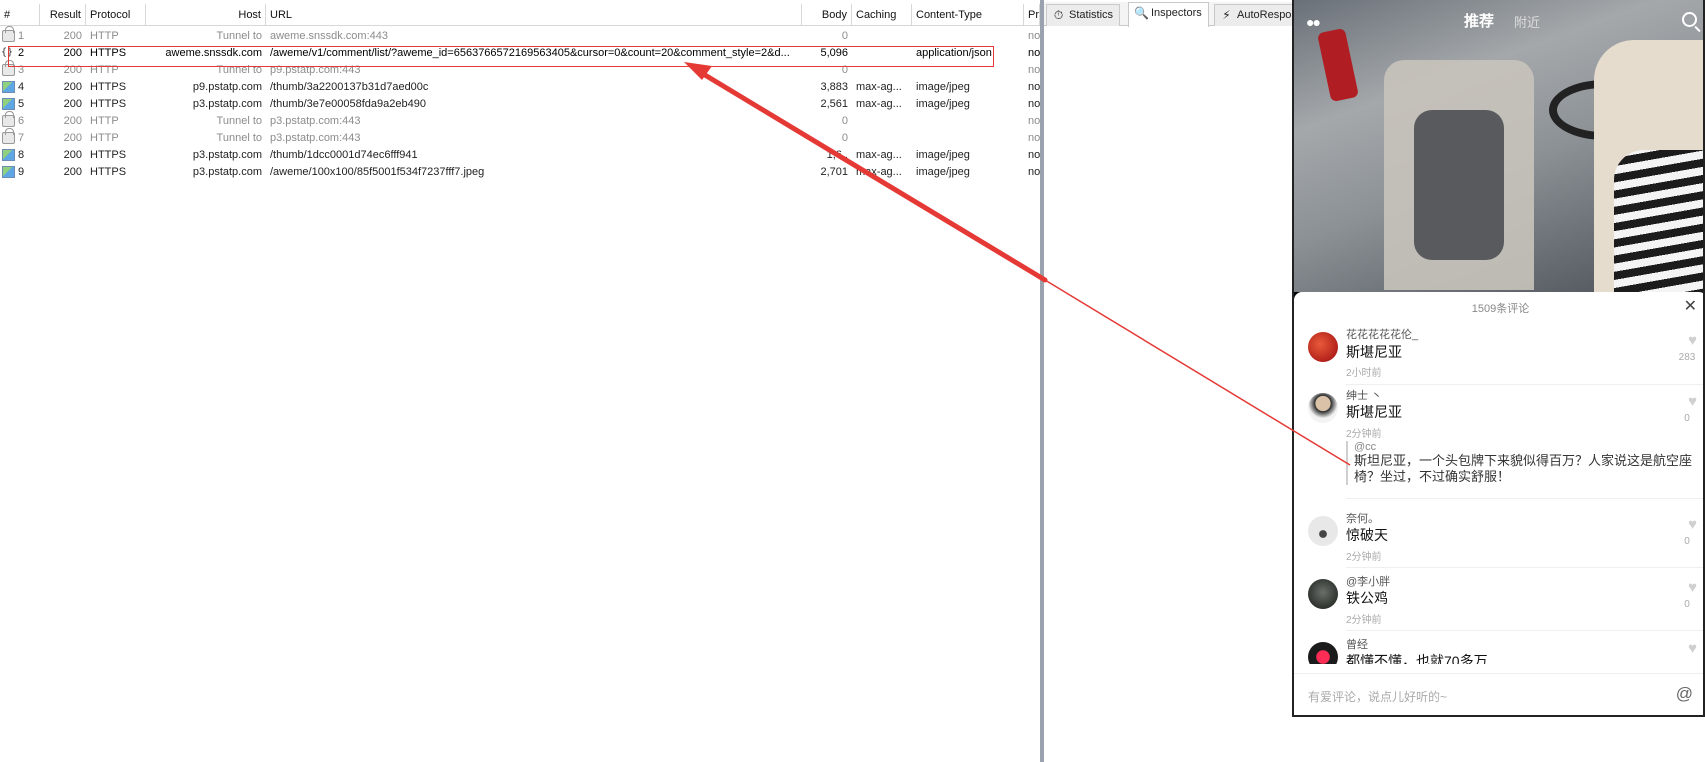  I want to click on column-body: Body, so click(827, 15).